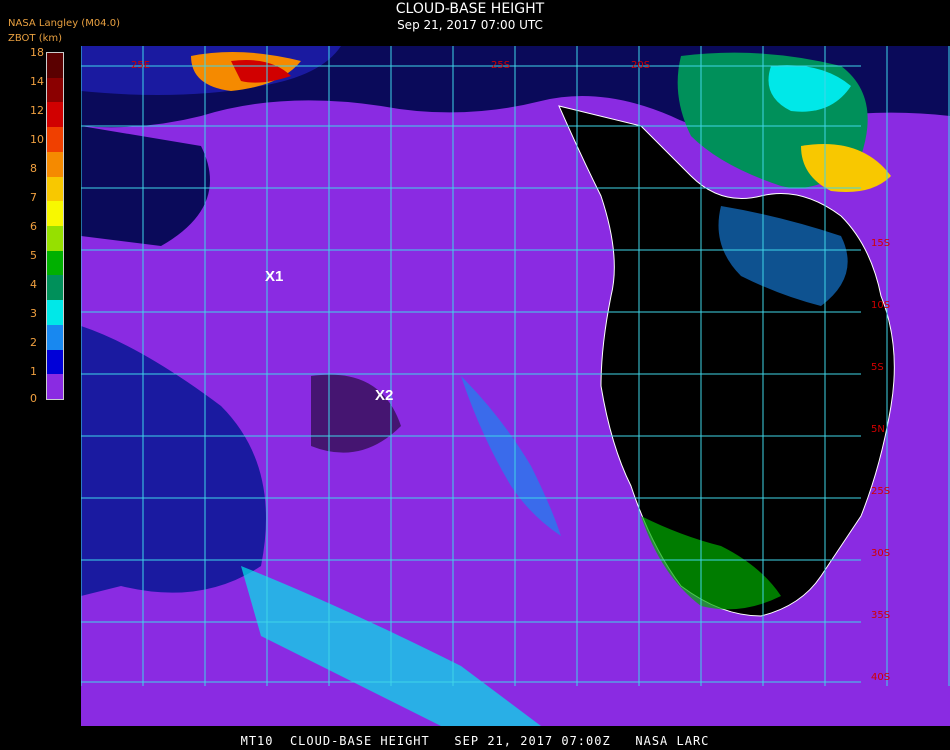  I want to click on product-label: ZBOT (km), so click(35, 38).